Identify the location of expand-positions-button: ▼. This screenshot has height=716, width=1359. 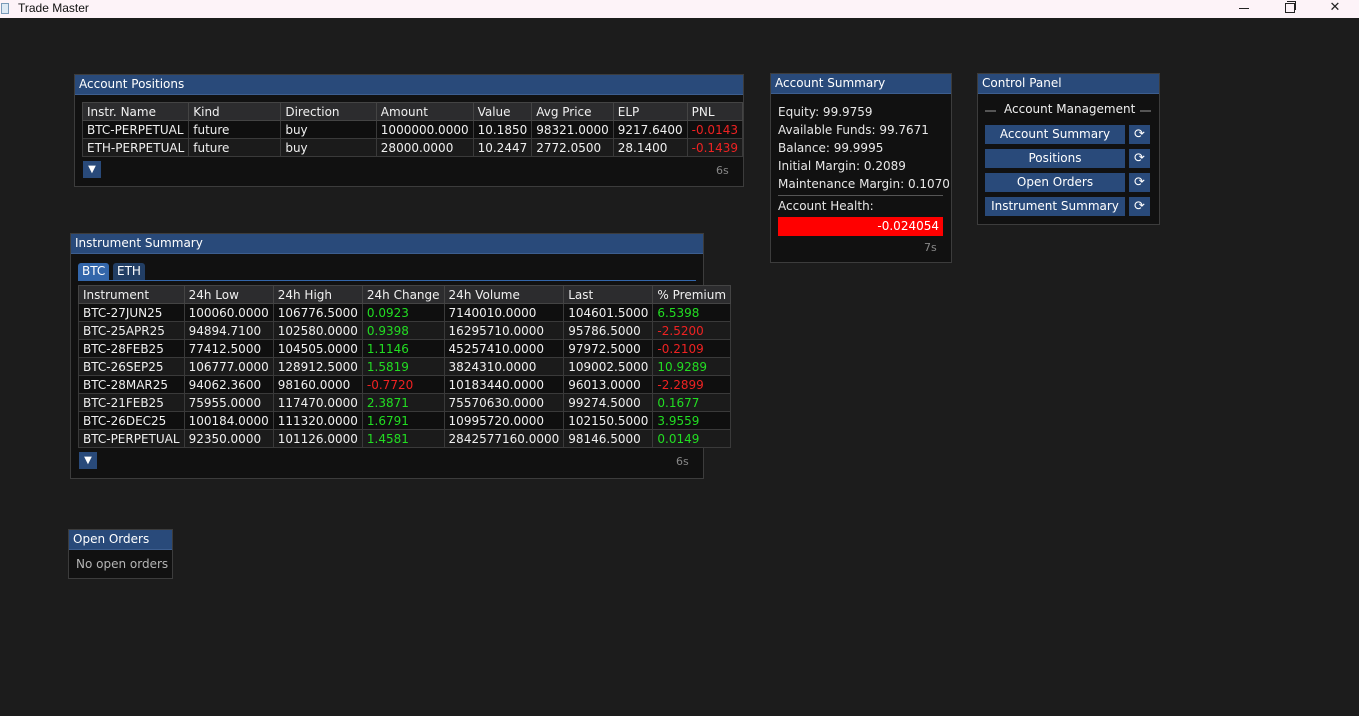
(92, 169).